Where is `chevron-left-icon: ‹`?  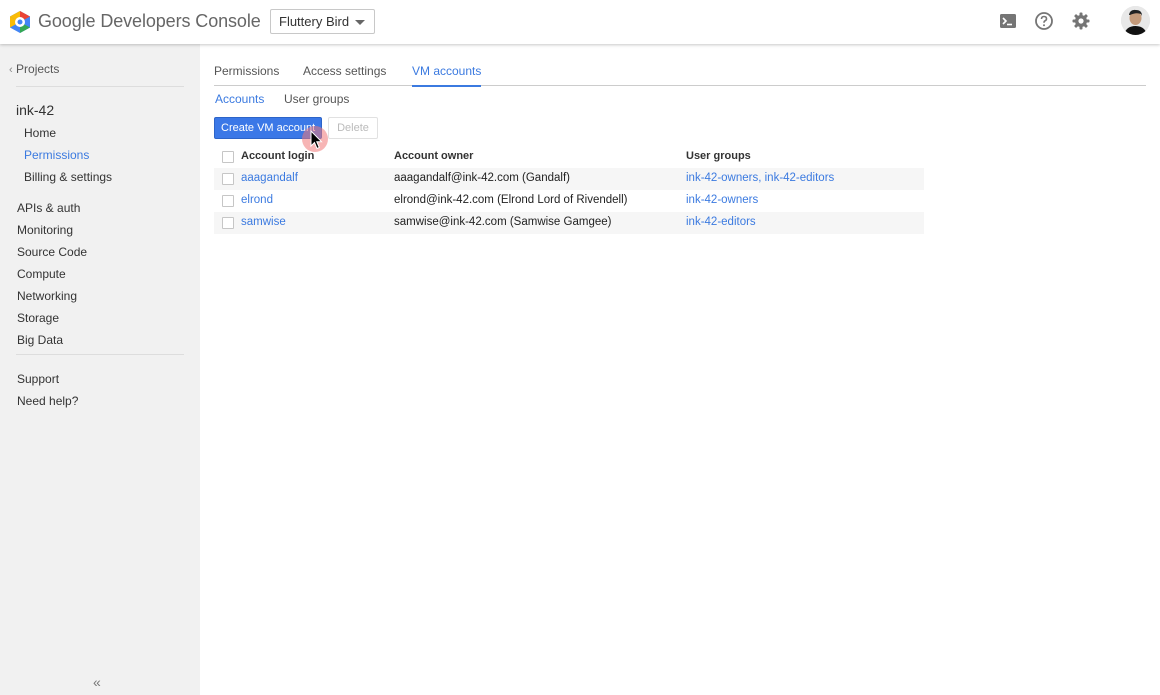 chevron-left-icon: ‹ is located at coordinates (11, 70).